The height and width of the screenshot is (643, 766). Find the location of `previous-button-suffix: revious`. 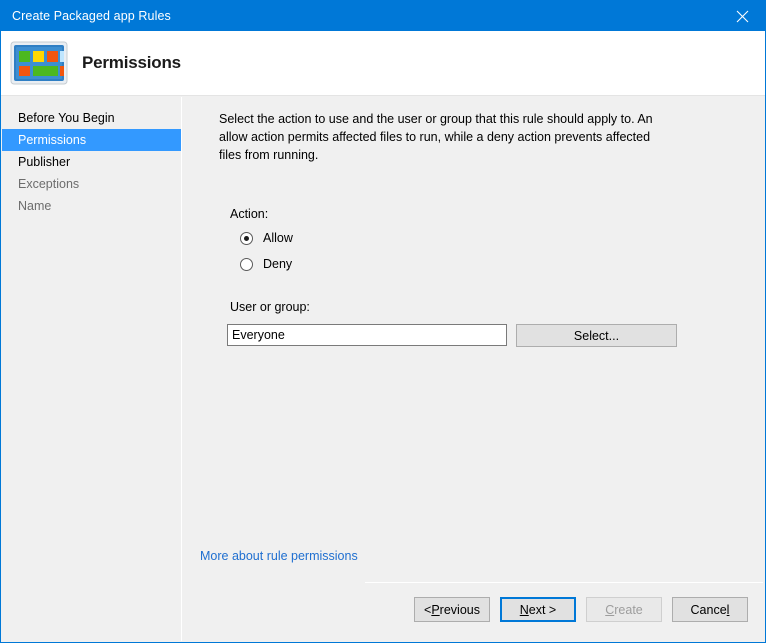

previous-button-suffix: revious is located at coordinates (459, 609).